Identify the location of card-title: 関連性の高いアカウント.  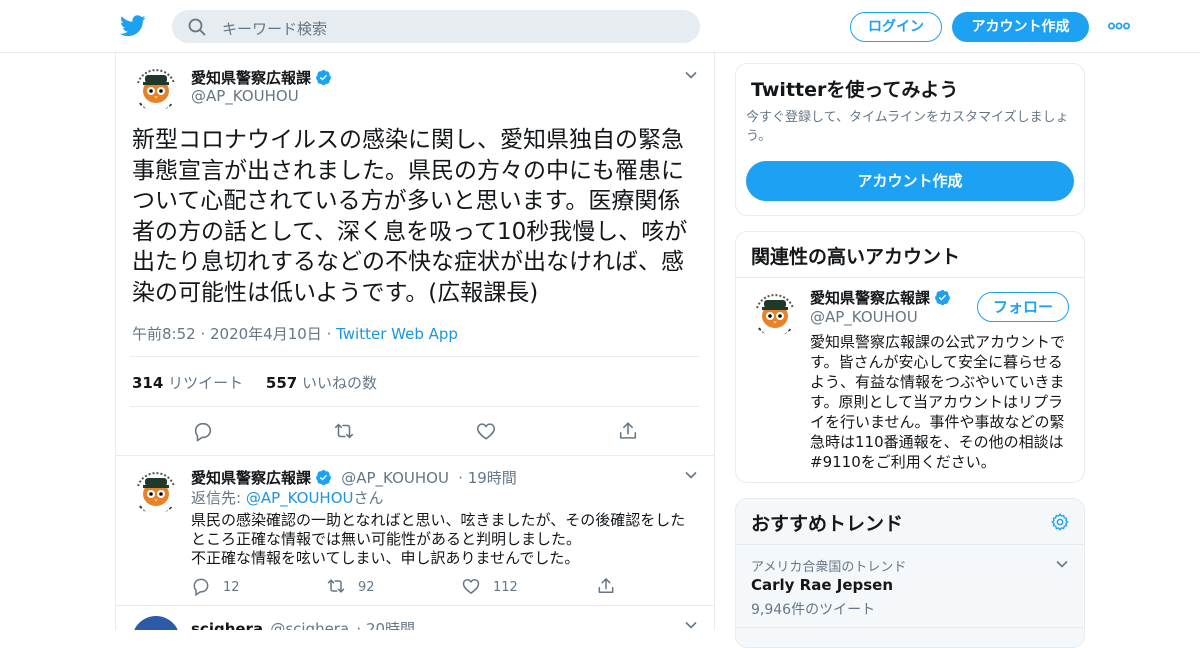
(856, 257).